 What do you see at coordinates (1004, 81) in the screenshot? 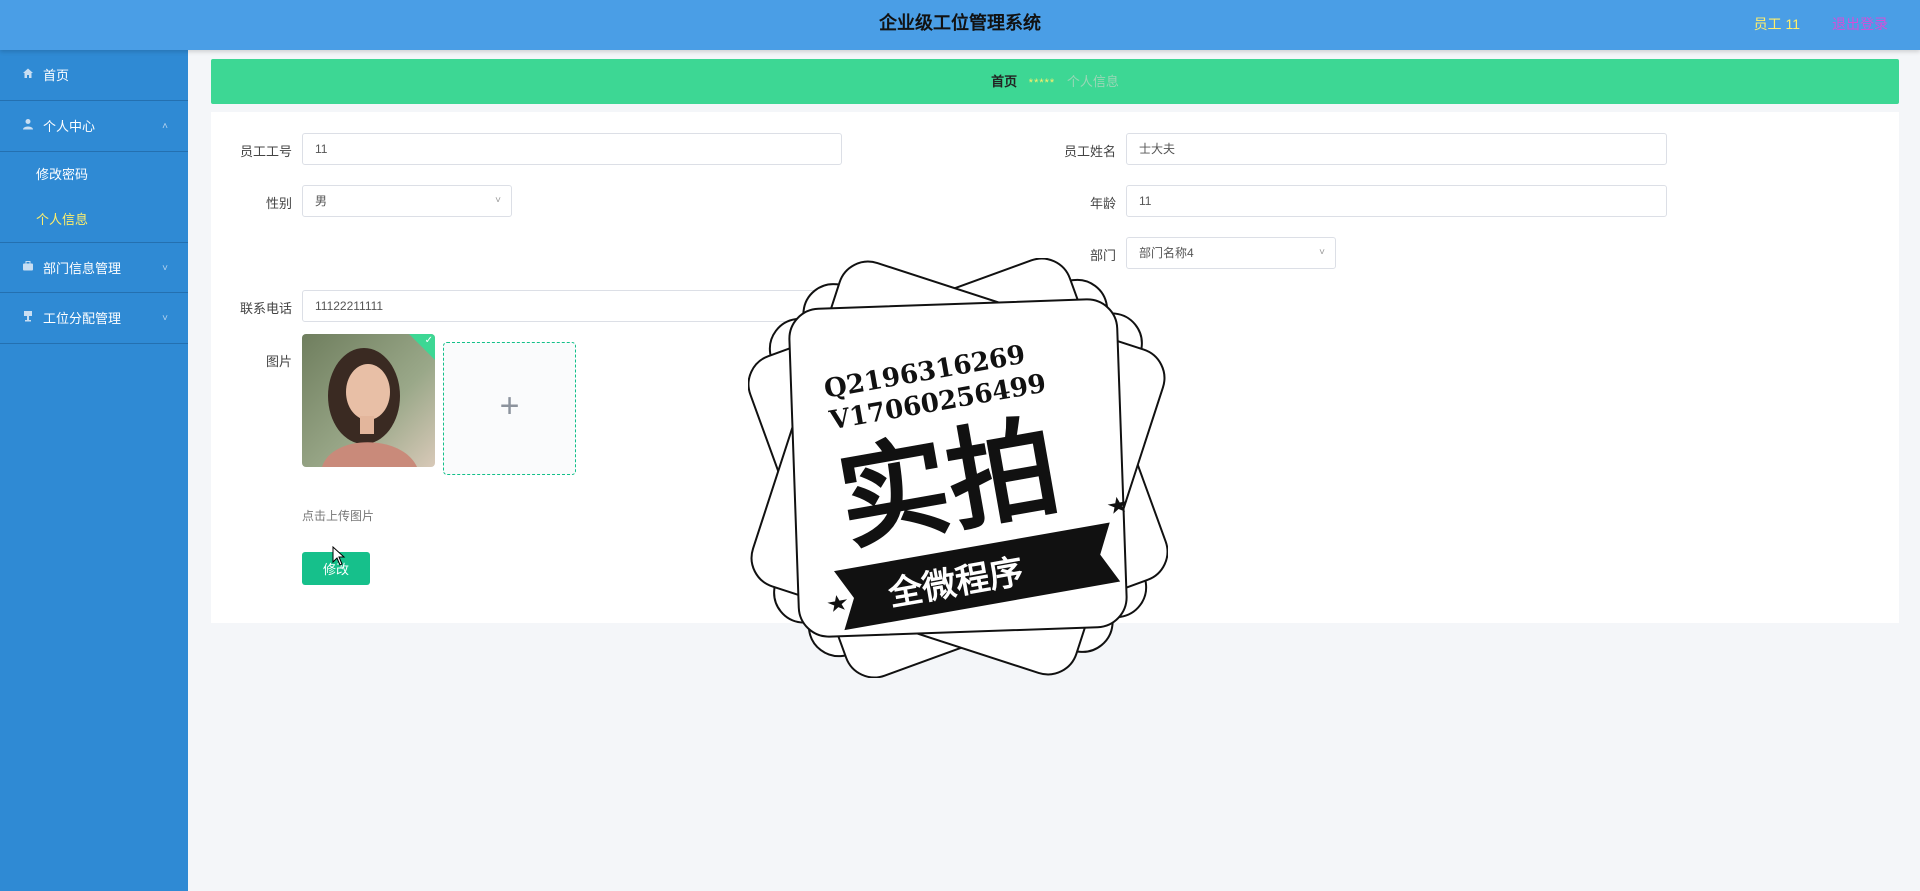
I see `breadcrumb-home: 首页` at bounding box center [1004, 81].